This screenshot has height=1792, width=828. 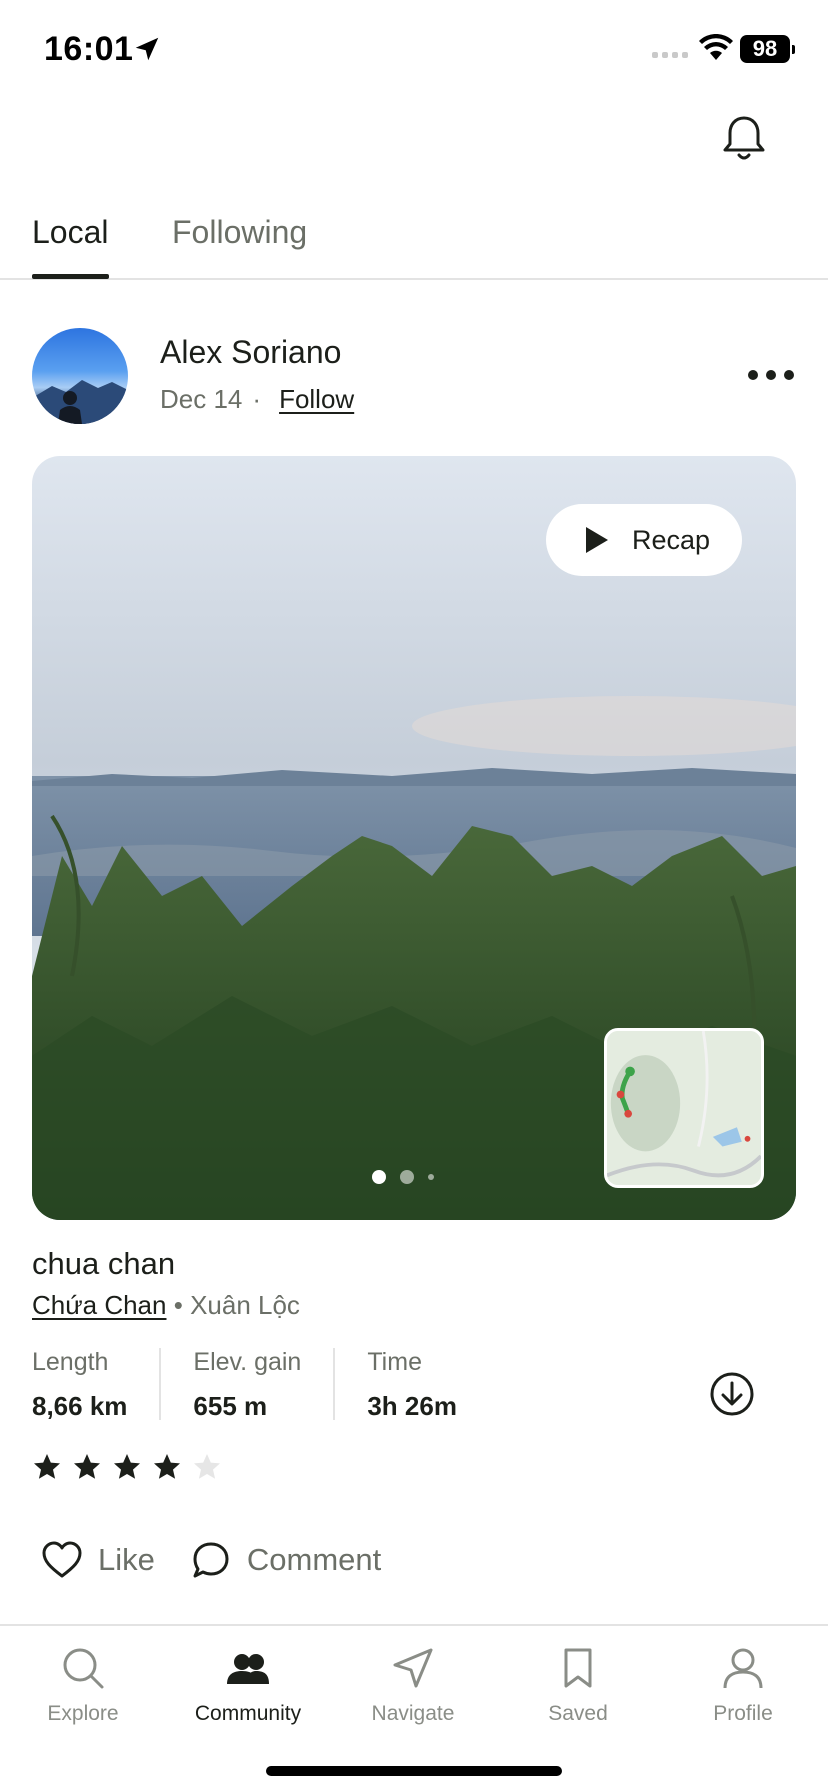 I want to click on nav-navigate: Navigate, so click(x=413, y=1685).